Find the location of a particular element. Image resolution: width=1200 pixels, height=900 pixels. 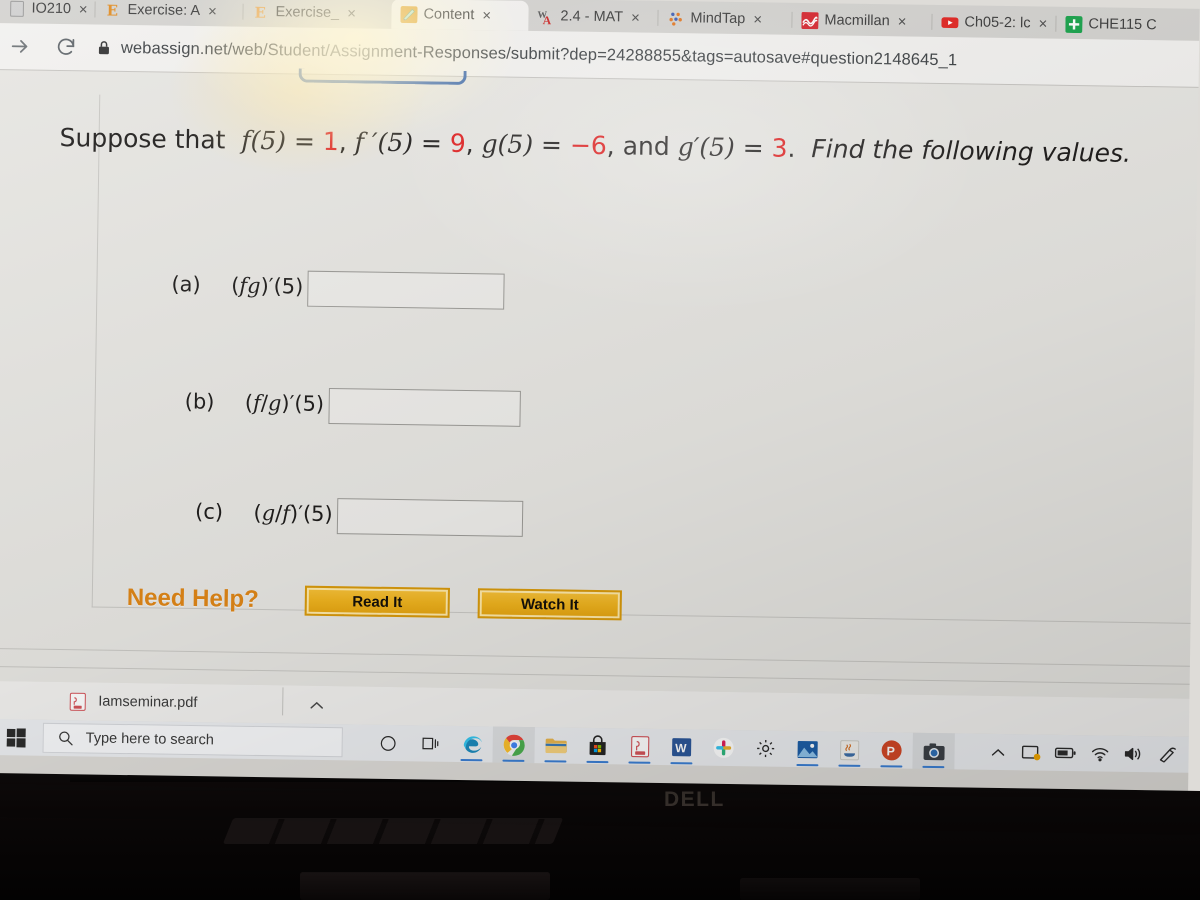

task-view-icon is located at coordinates (429, 743).